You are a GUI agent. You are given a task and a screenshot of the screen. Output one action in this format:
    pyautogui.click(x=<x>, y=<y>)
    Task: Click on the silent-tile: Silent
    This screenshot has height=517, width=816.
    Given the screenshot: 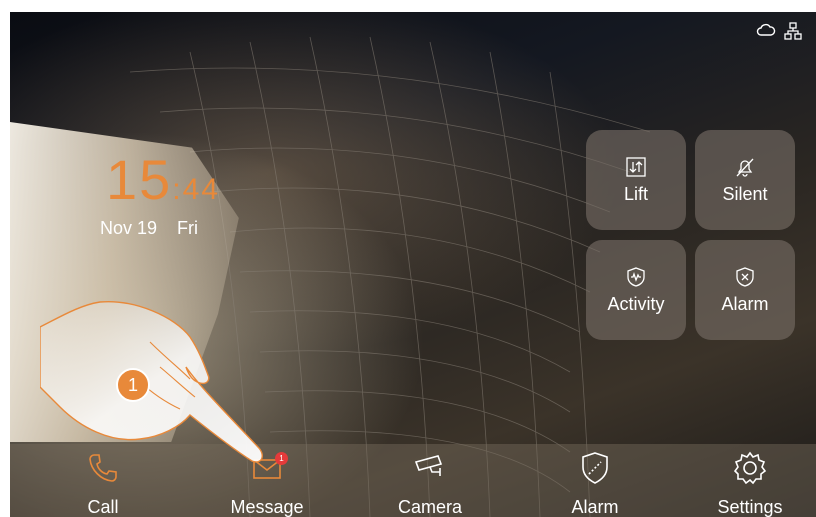 What is the action you would take?
    pyautogui.click(x=745, y=180)
    